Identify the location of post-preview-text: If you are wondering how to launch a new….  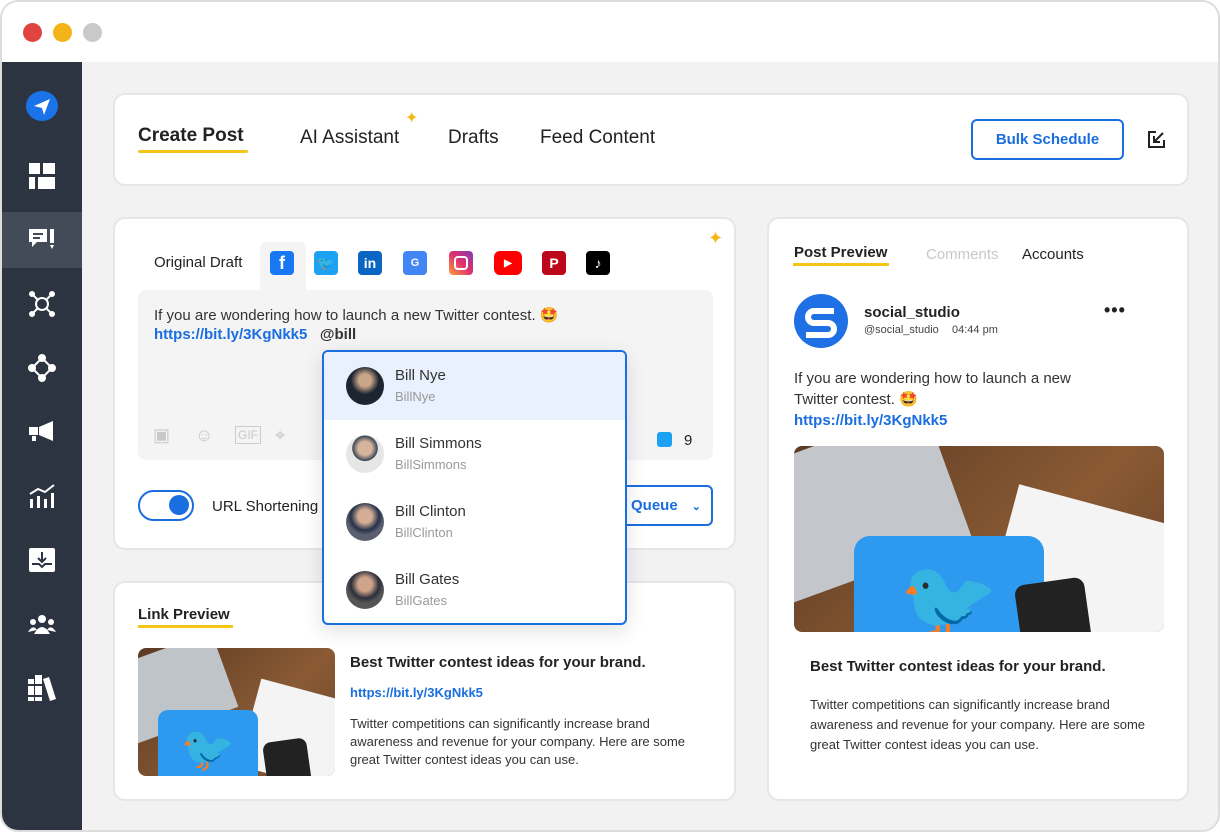
(932, 389).